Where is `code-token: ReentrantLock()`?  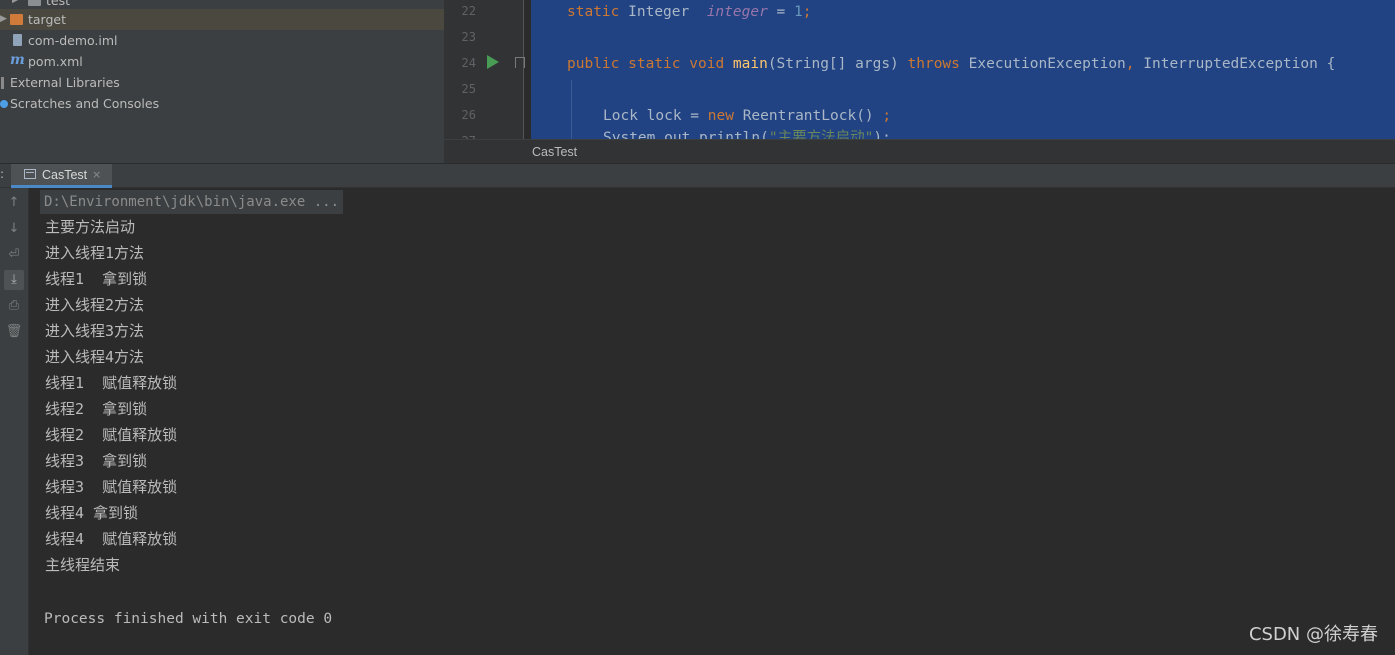
code-token: ReentrantLock() is located at coordinates (812, 116).